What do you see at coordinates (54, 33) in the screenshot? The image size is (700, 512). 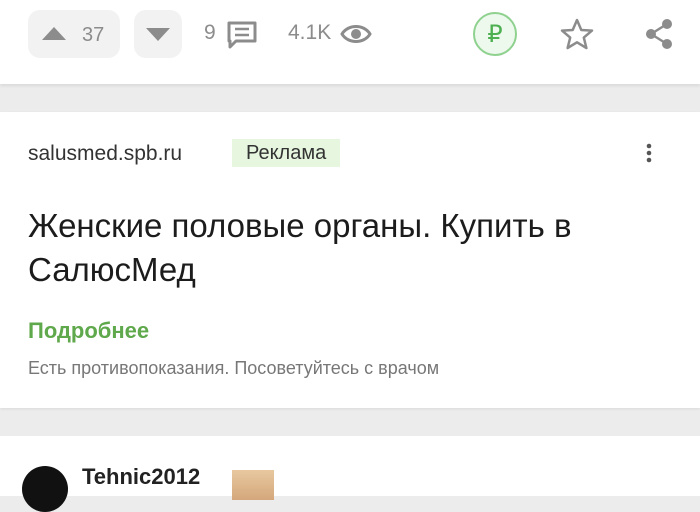 I see `arrow-up-icon` at bounding box center [54, 33].